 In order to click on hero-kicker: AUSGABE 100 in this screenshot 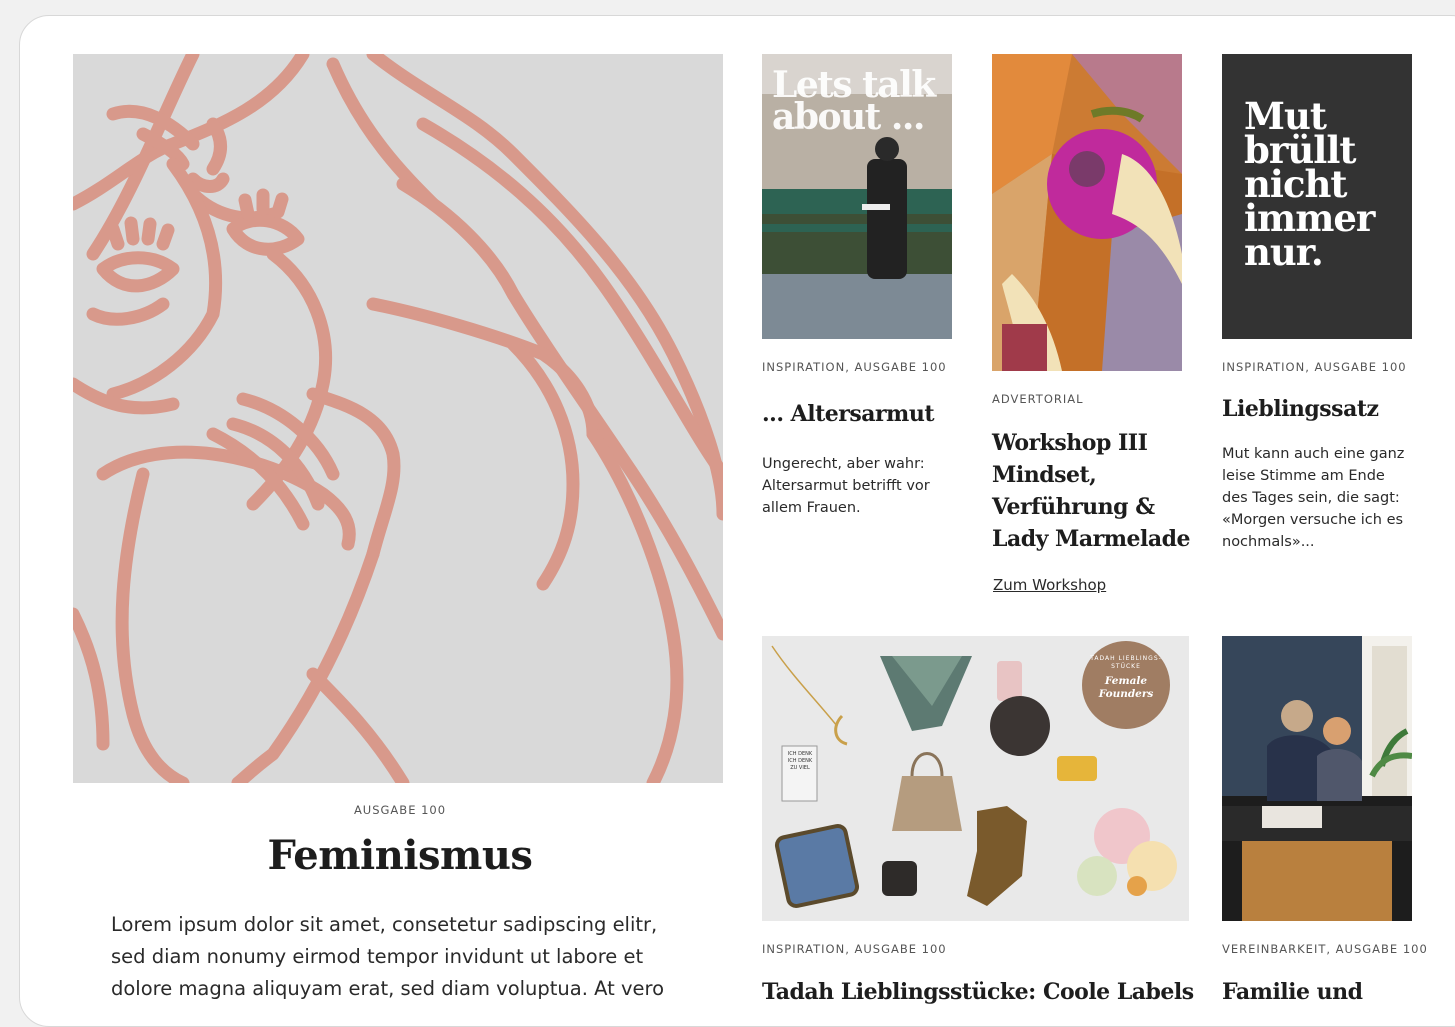, I will do `click(400, 810)`.